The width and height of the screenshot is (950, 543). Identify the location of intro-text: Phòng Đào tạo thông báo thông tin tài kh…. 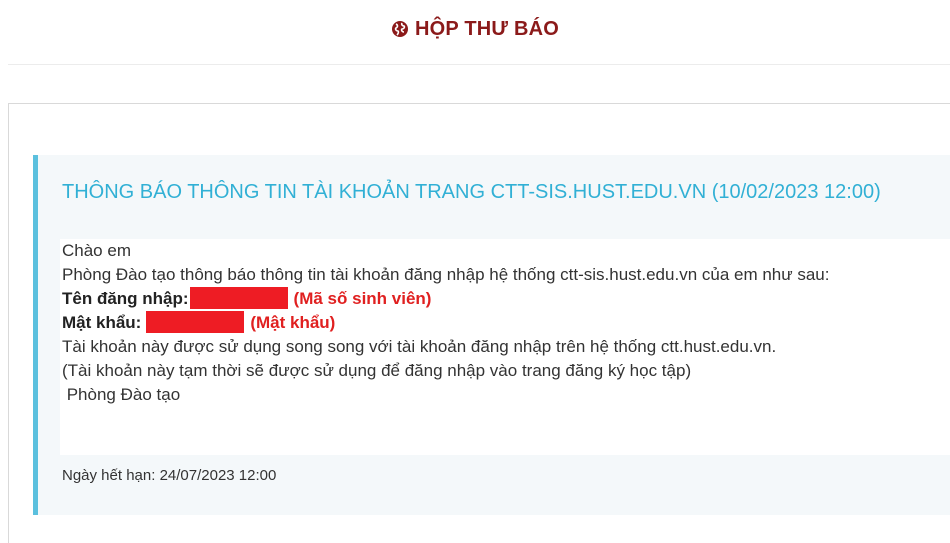
(446, 274).